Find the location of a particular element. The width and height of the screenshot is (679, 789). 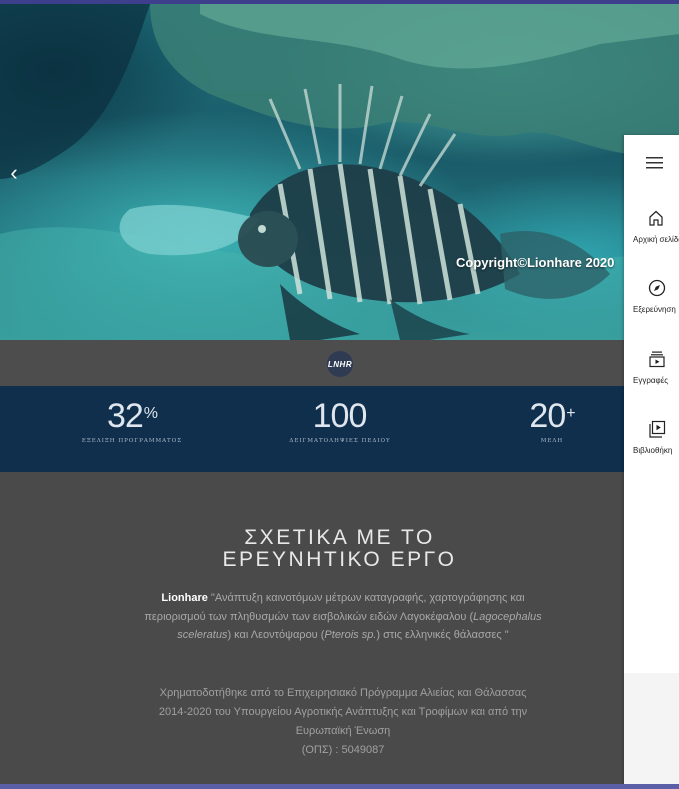

copyright-watermark: Copyright©Lionhare 2020 is located at coordinates (535, 262).